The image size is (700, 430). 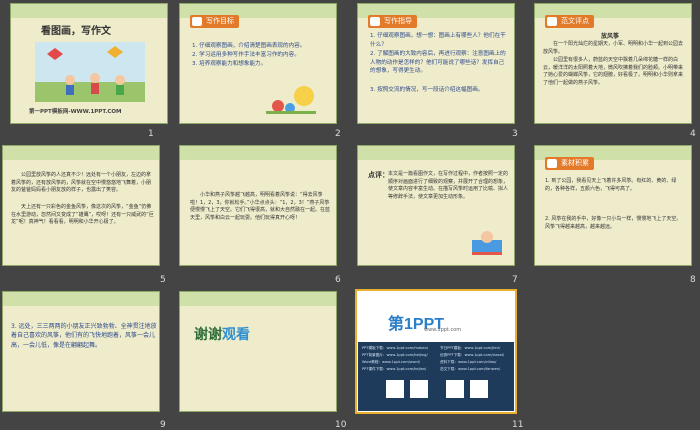 I want to click on list-item: 1. 仔细观察图画，想一想：图画上有哪些人？他们在干什么？, so click(x=438, y=40).